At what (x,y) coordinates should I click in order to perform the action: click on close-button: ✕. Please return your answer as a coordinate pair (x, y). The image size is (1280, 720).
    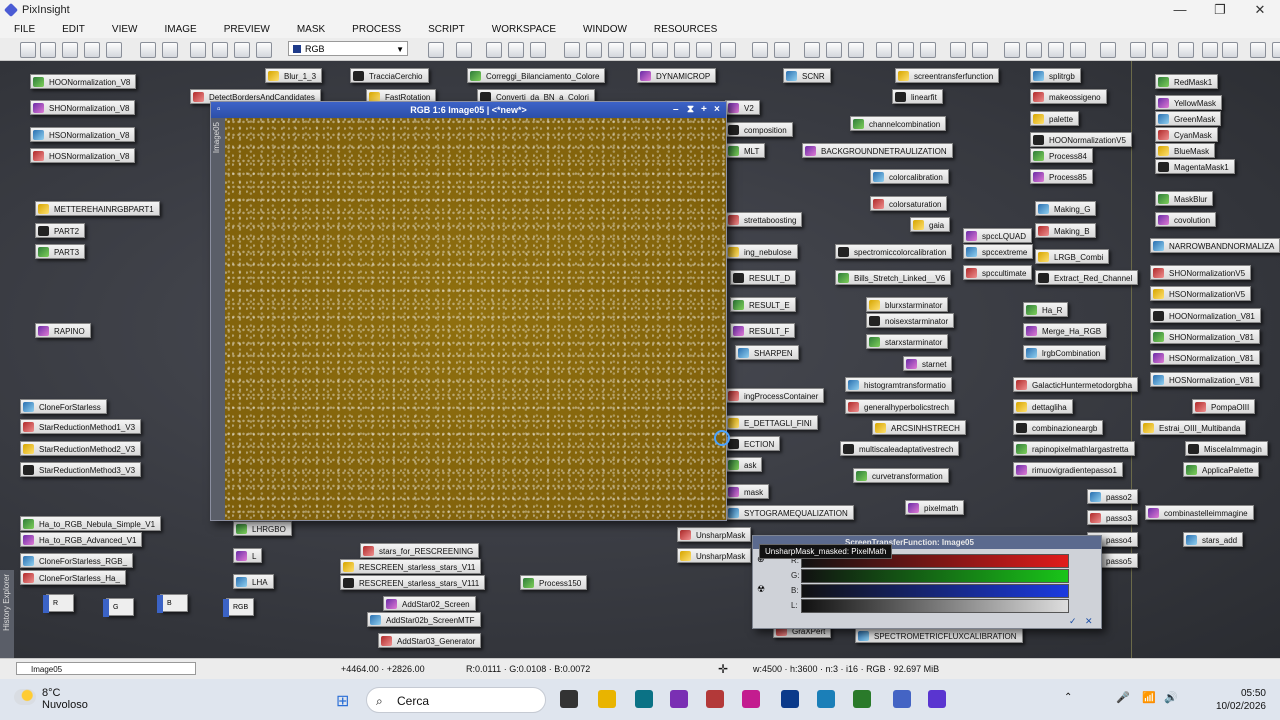
    Looking at the image, I should click on (1260, 10).